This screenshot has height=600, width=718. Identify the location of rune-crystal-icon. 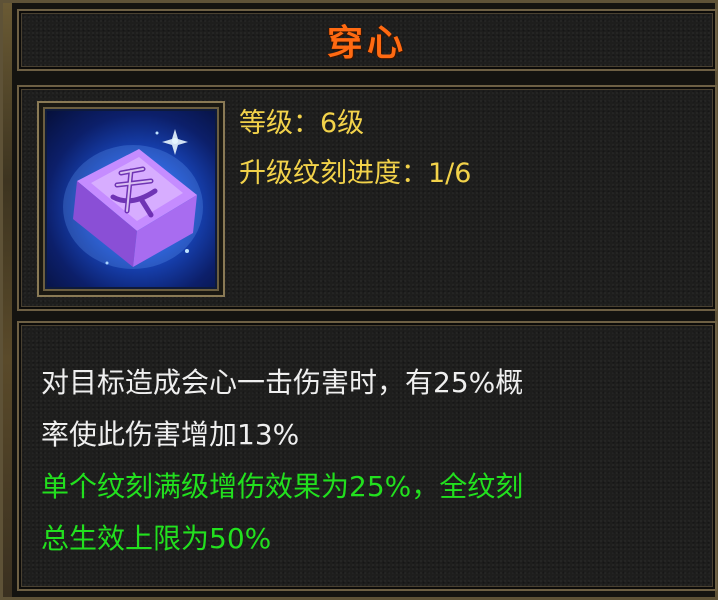
(131, 199).